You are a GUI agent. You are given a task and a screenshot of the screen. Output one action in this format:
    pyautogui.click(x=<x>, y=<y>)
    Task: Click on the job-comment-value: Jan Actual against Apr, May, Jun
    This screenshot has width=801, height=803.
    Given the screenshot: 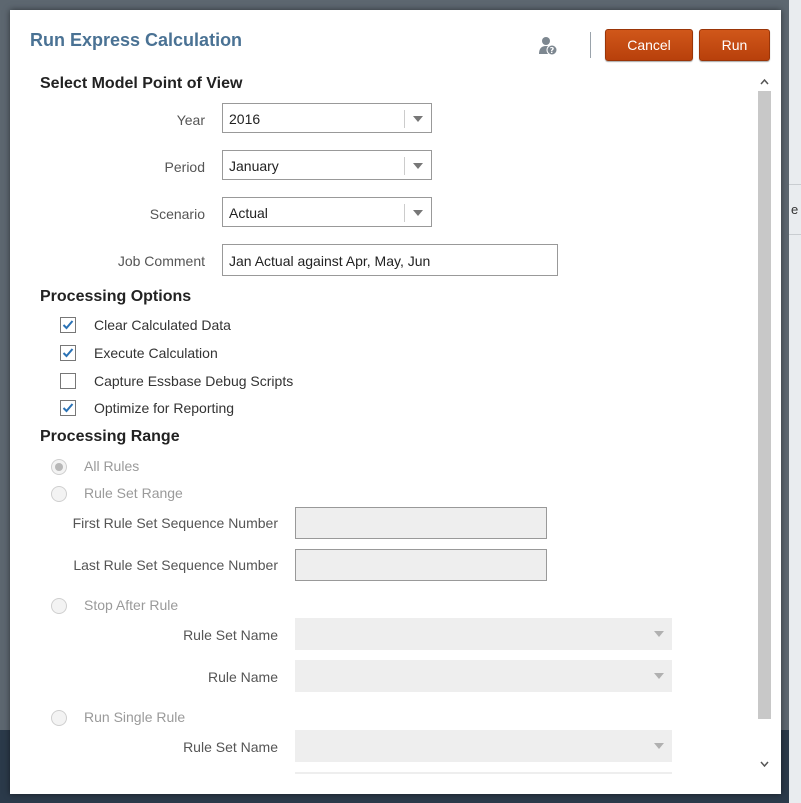 What is the action you would take?
    pyautogui.click(x=330, y=261)
    